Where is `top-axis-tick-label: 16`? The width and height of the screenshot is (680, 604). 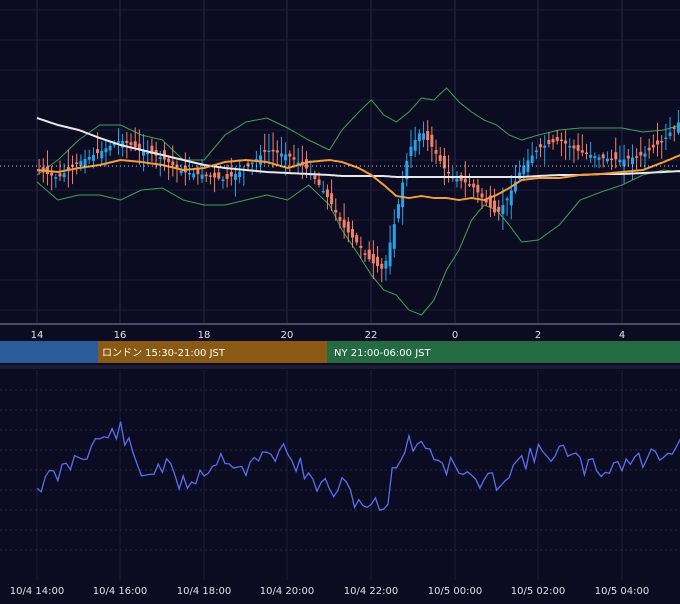
top-axis-tick-label: 16 is located at coordinates (120, 335).